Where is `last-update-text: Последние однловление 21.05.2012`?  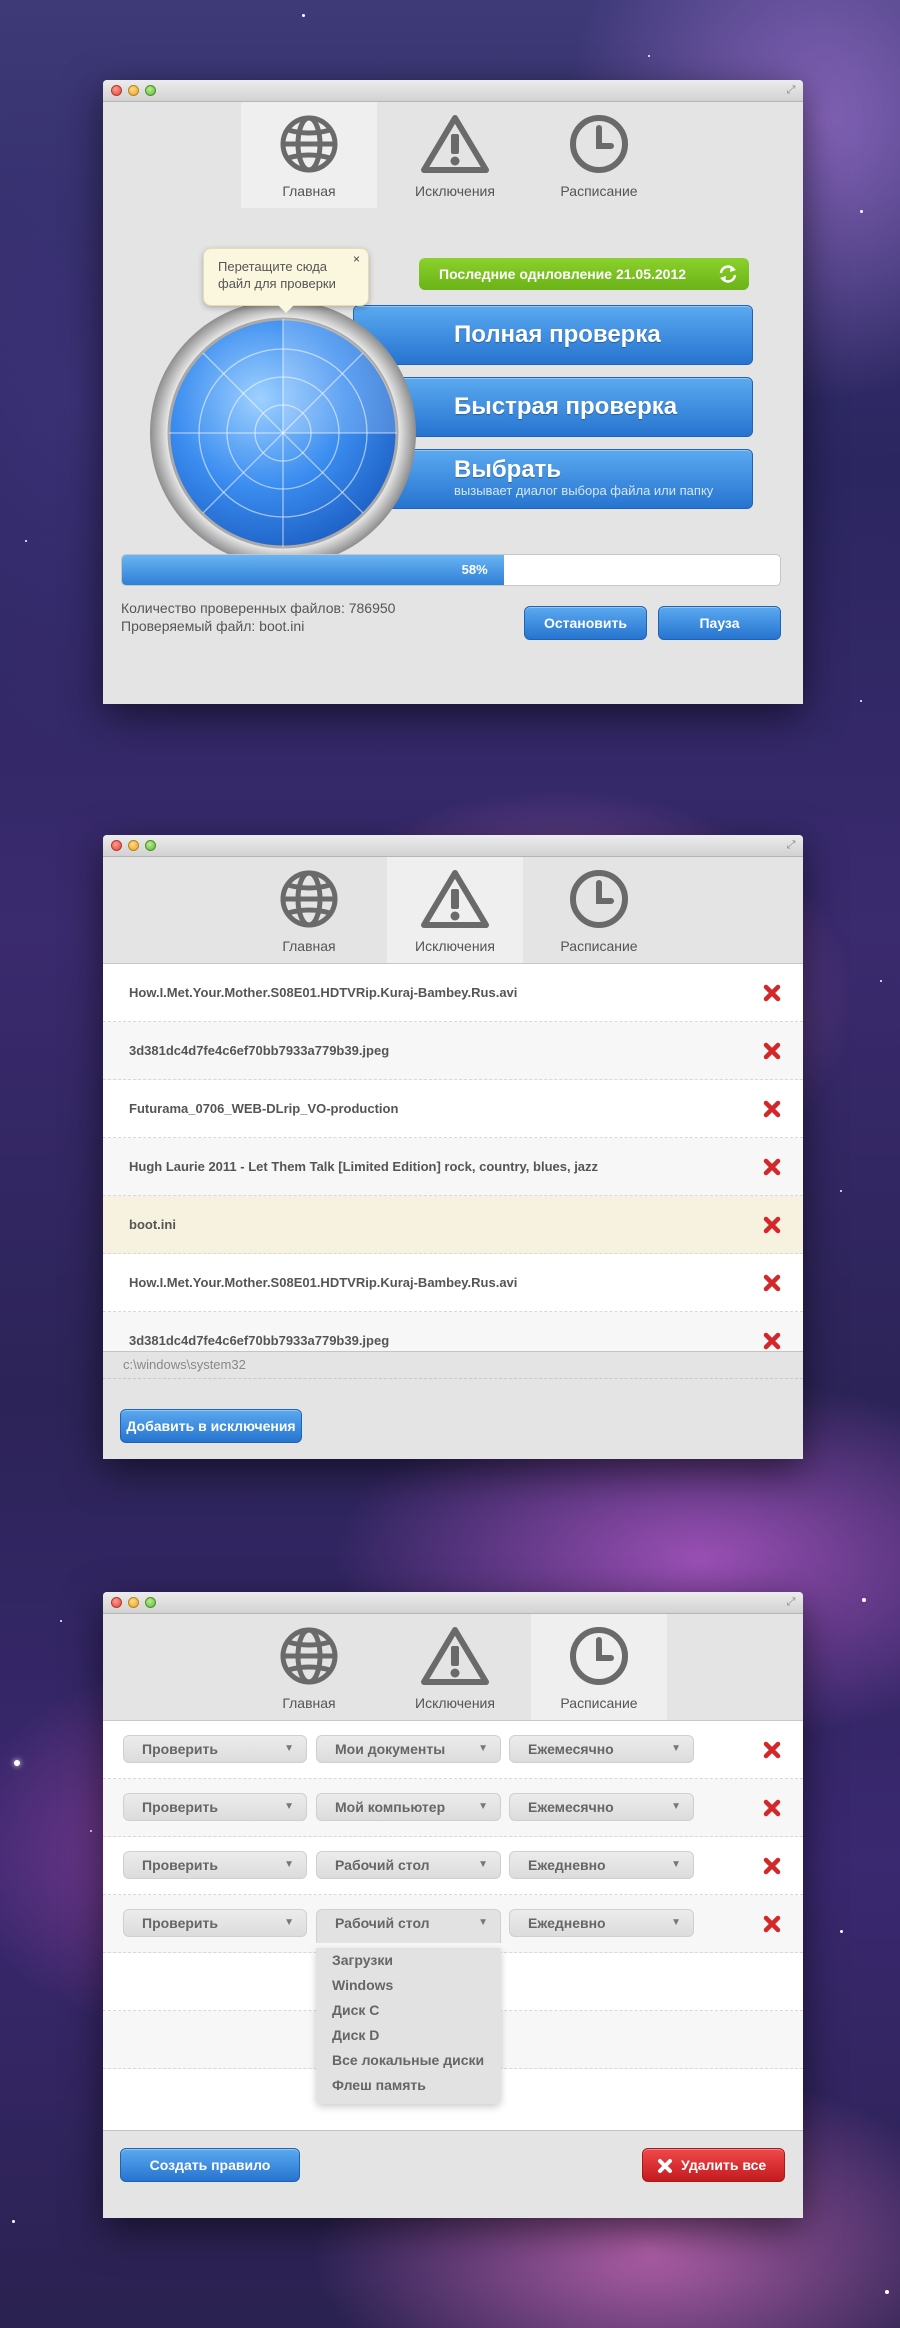
last-update-text: Последние однловление 21.05.2012 is located at coordinates (563, 274).